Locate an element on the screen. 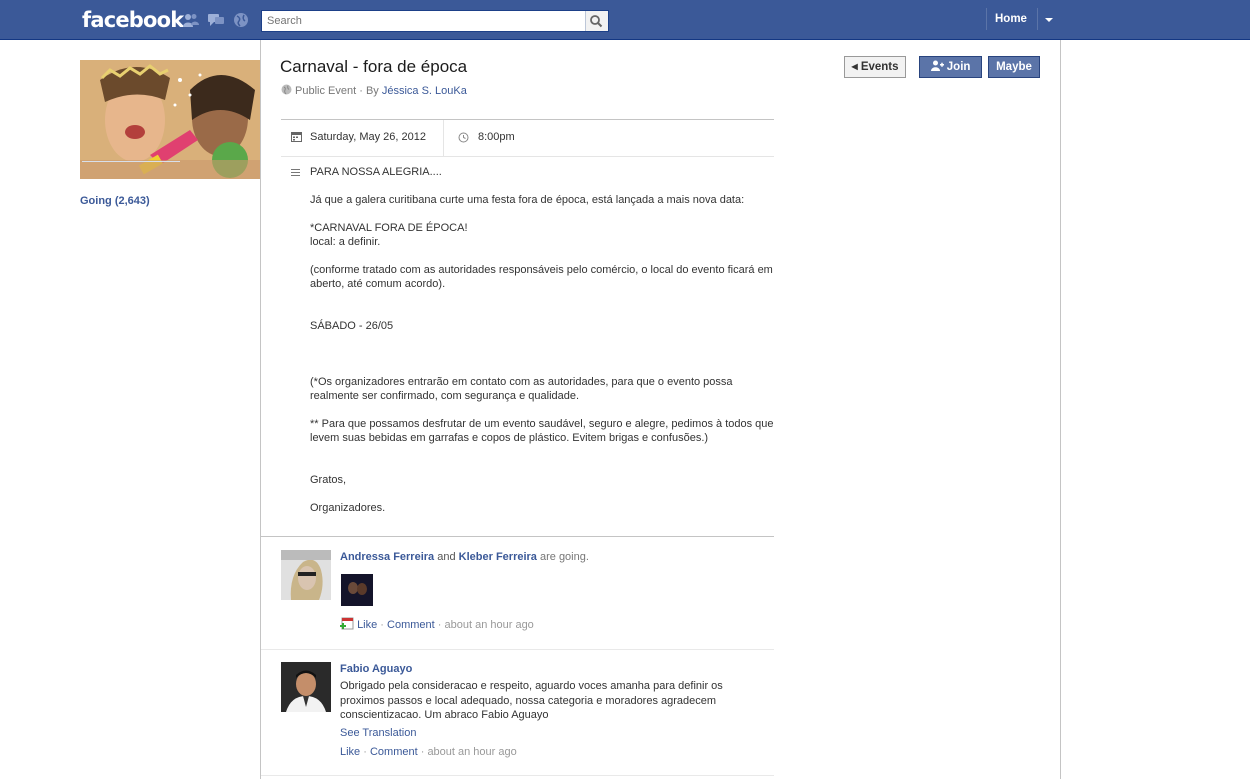  search-box is located at coordinates (435, 21).